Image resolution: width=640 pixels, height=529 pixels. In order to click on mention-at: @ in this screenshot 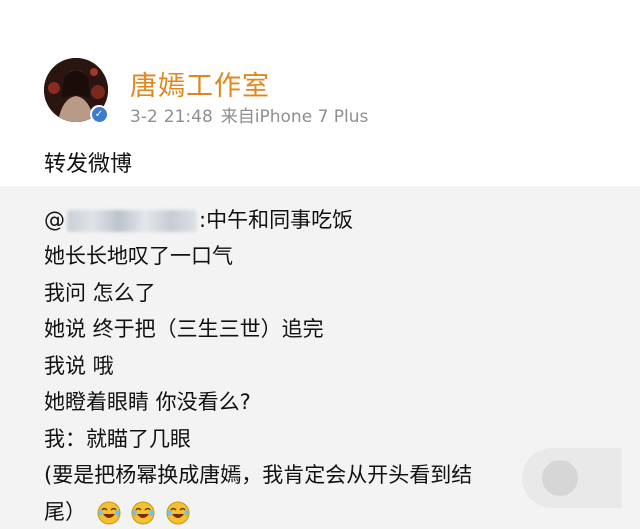, I will do `click(54, 220)`.